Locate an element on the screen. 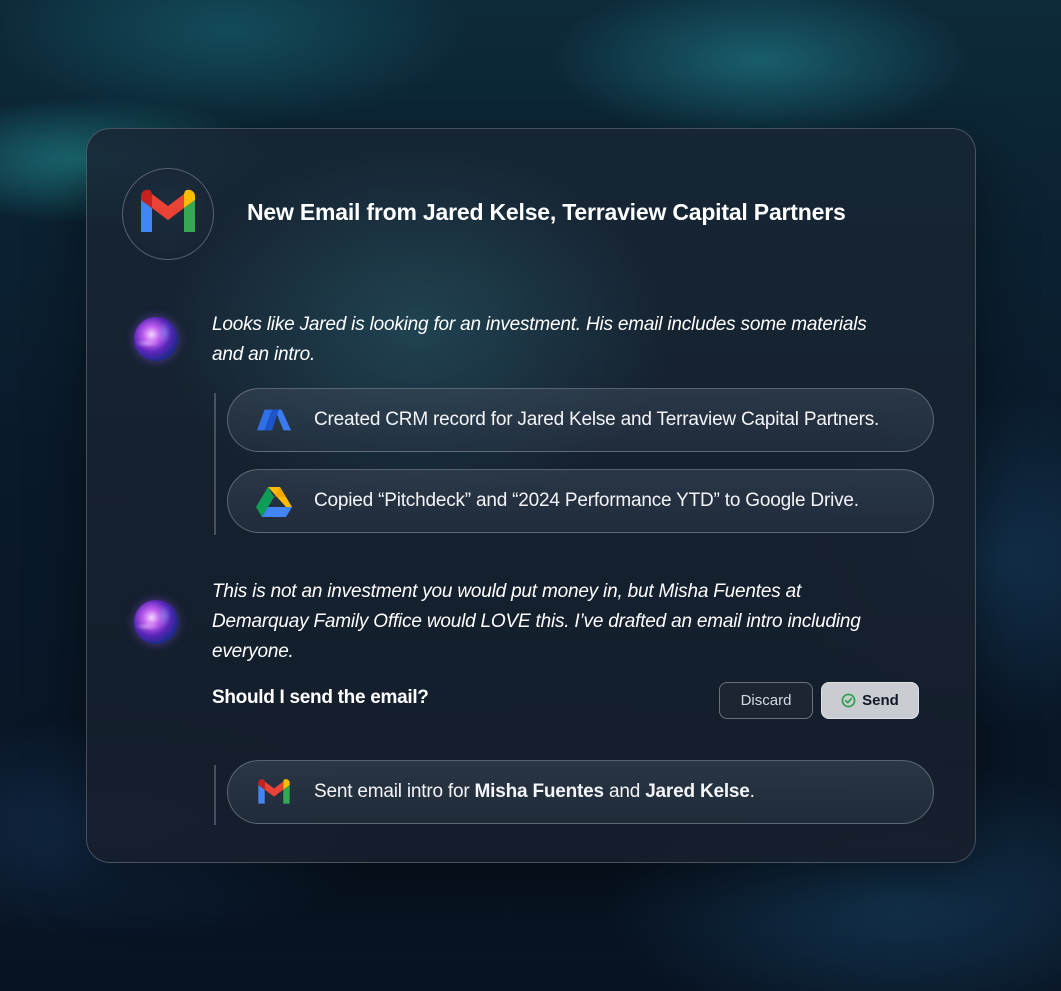 This screenshot has height=991, width=1061. send-question: Should I send the email? is located at coordinates (320, 697).